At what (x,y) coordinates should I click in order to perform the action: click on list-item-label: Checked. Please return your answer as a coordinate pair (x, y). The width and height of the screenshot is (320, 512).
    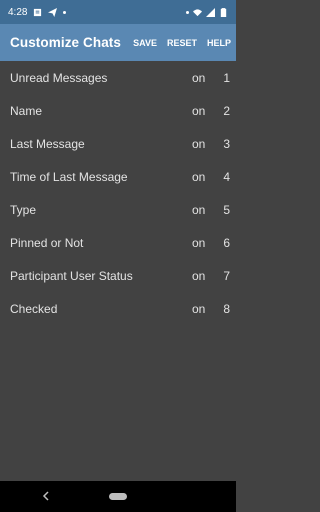
    Looking at the image, I should click on (34, 308).